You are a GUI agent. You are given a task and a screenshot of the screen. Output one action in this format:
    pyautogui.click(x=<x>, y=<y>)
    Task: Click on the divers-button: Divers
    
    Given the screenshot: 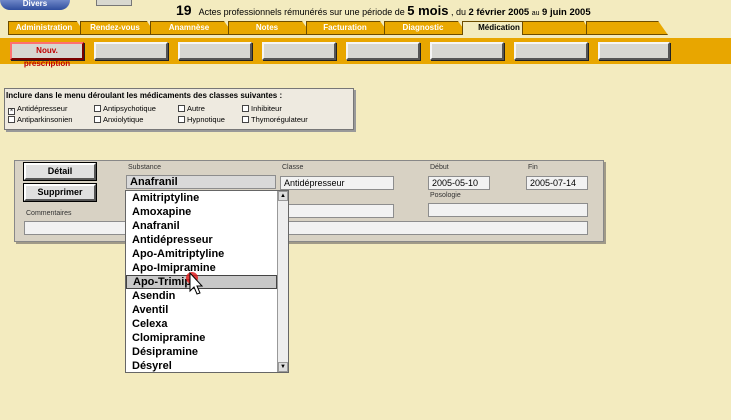 What is the action you would take?
    pyautogui.click(x=35, y=5)
    